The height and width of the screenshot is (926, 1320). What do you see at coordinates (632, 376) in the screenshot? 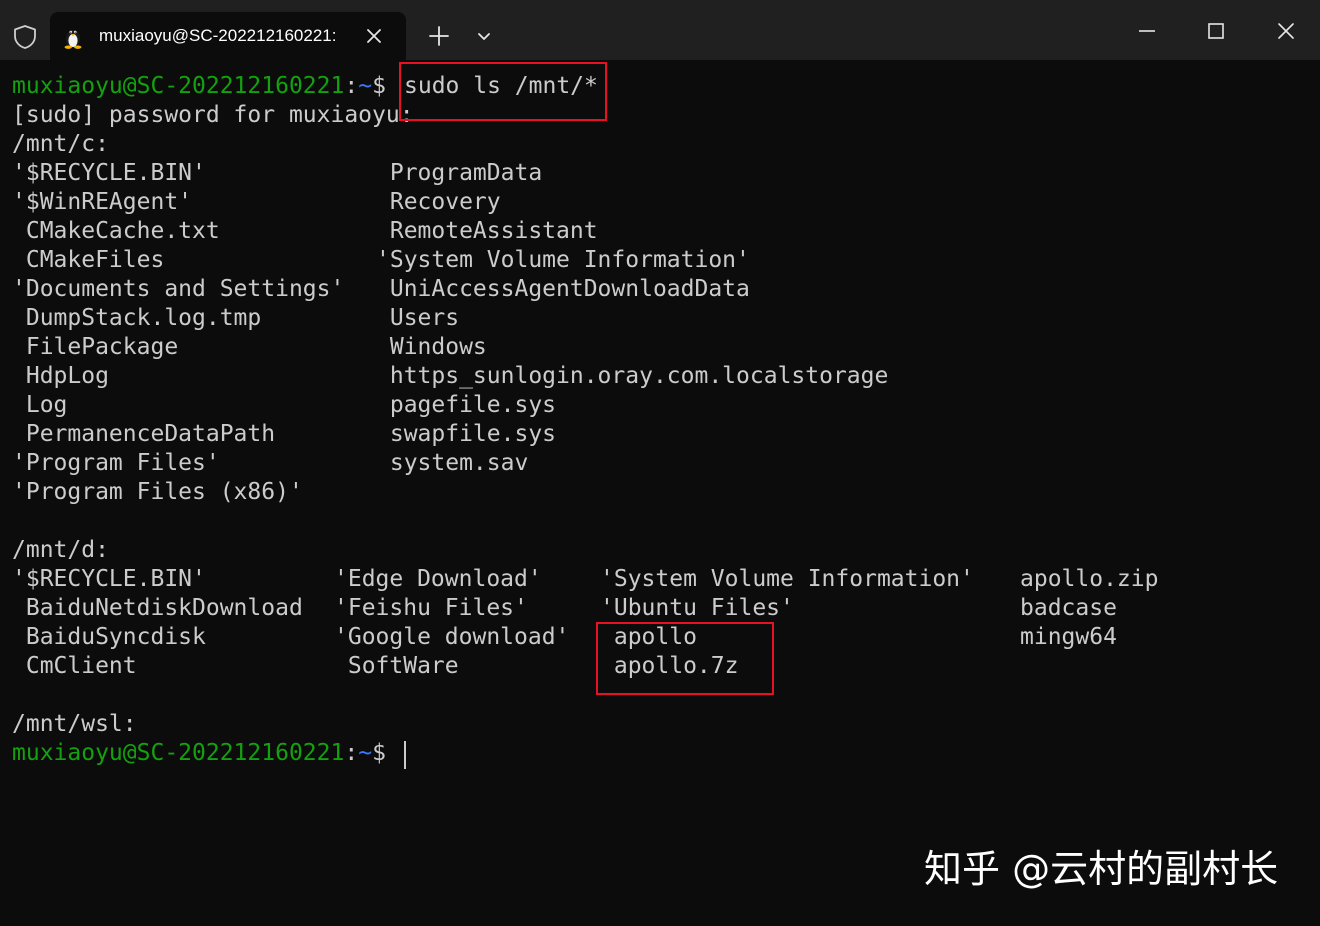
I see `mnt-c-entry: https_sunlogin.oray.com.localstorage` at bounding box center [632, 376].